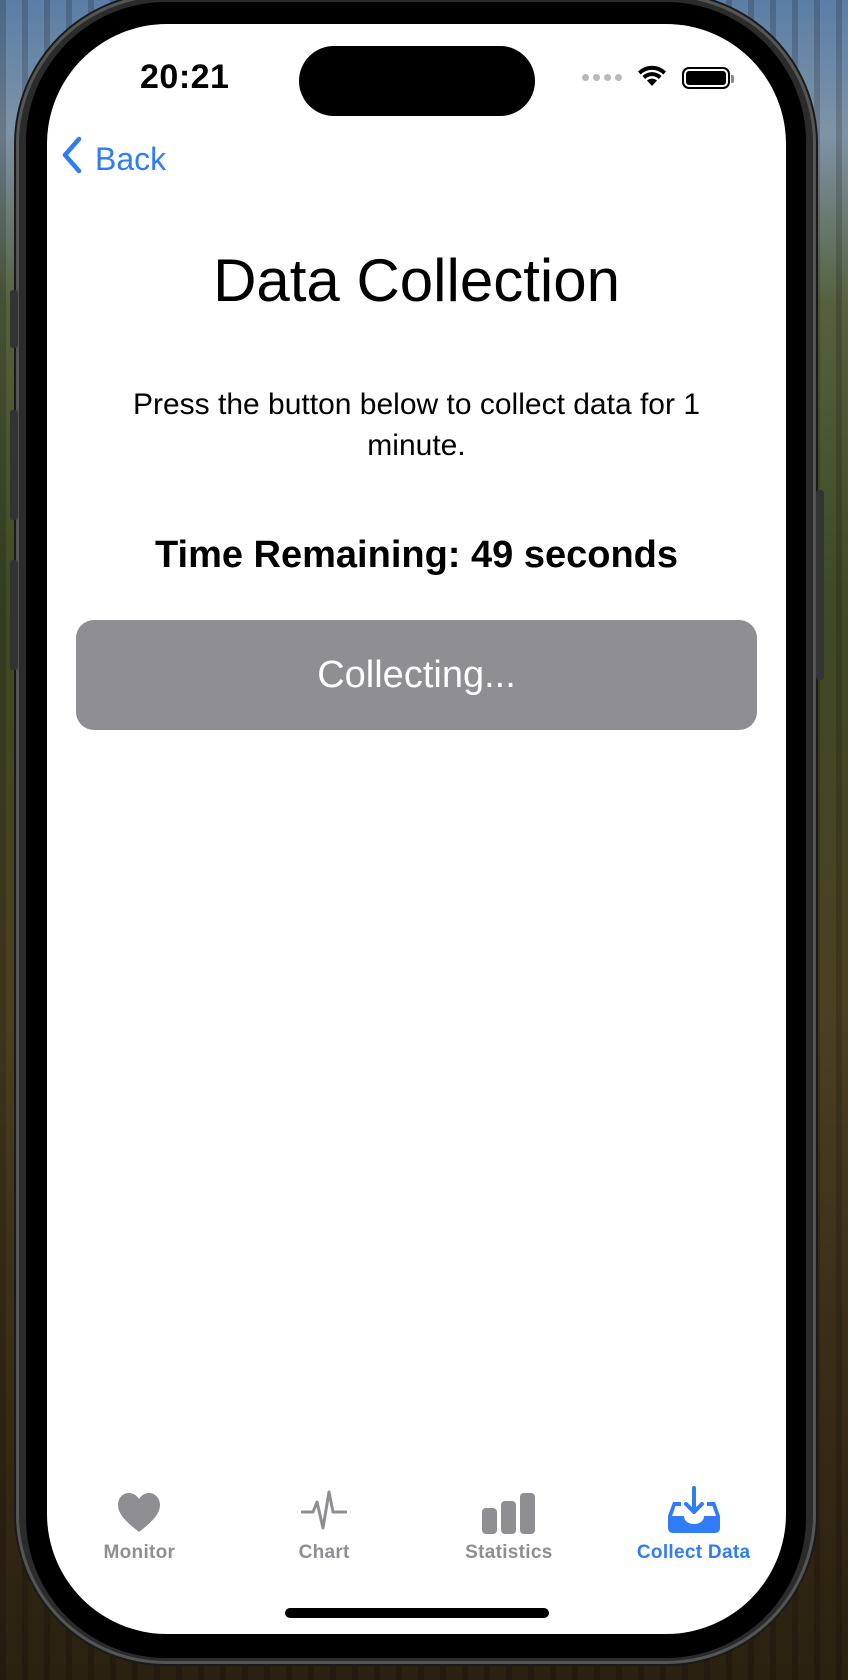 The width and height of the screenshot is (848, 1680). Describe the element at coordinates (14, 319) in the screenshot. I see `side-button-mute` at that location.